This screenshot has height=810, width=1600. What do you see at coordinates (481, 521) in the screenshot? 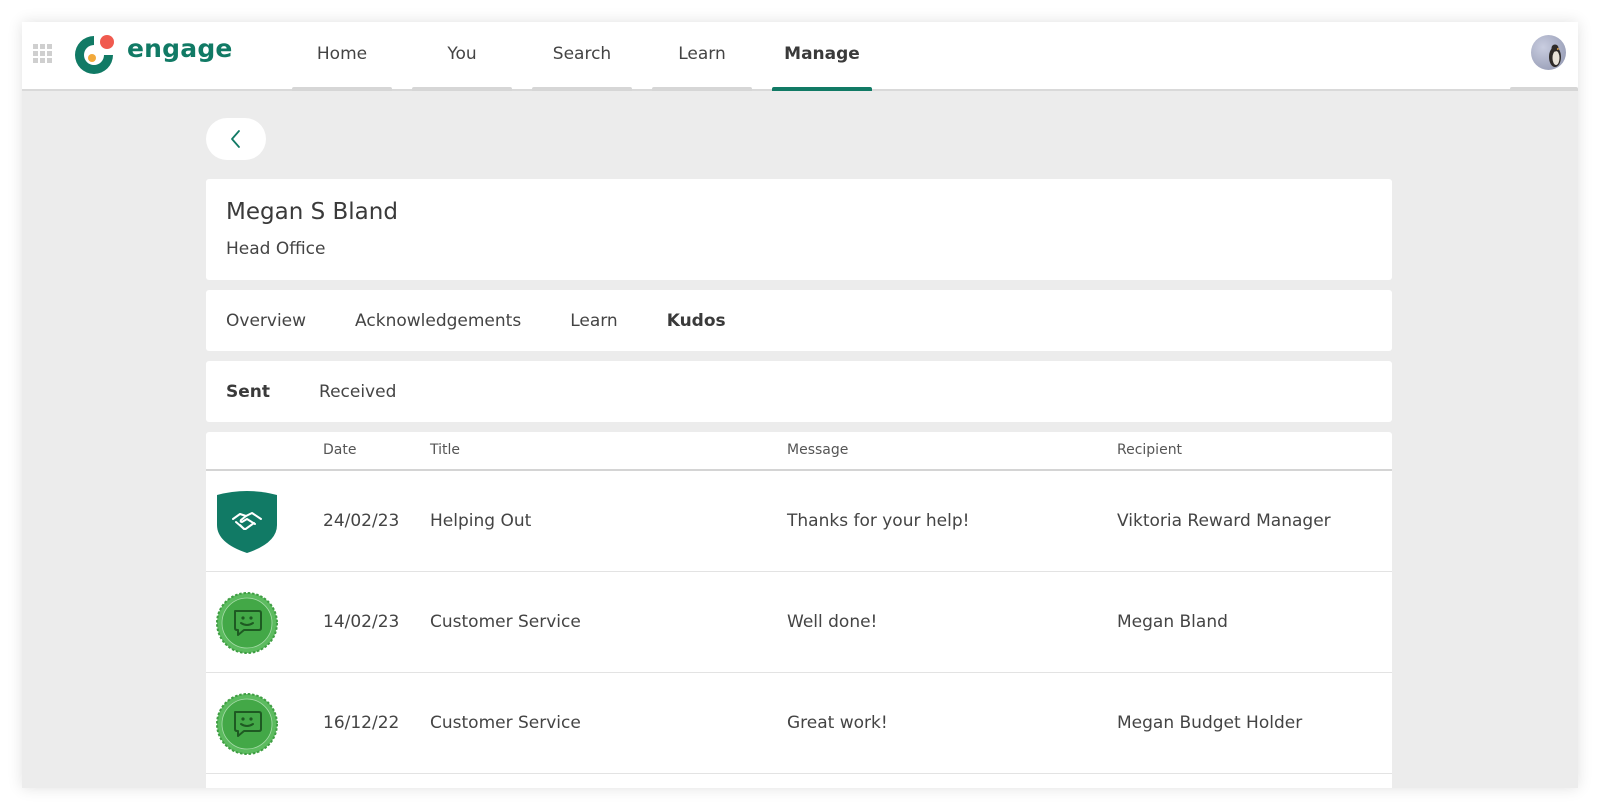
I see `cell-title: Helping Out` at bounding box center [481, 521].